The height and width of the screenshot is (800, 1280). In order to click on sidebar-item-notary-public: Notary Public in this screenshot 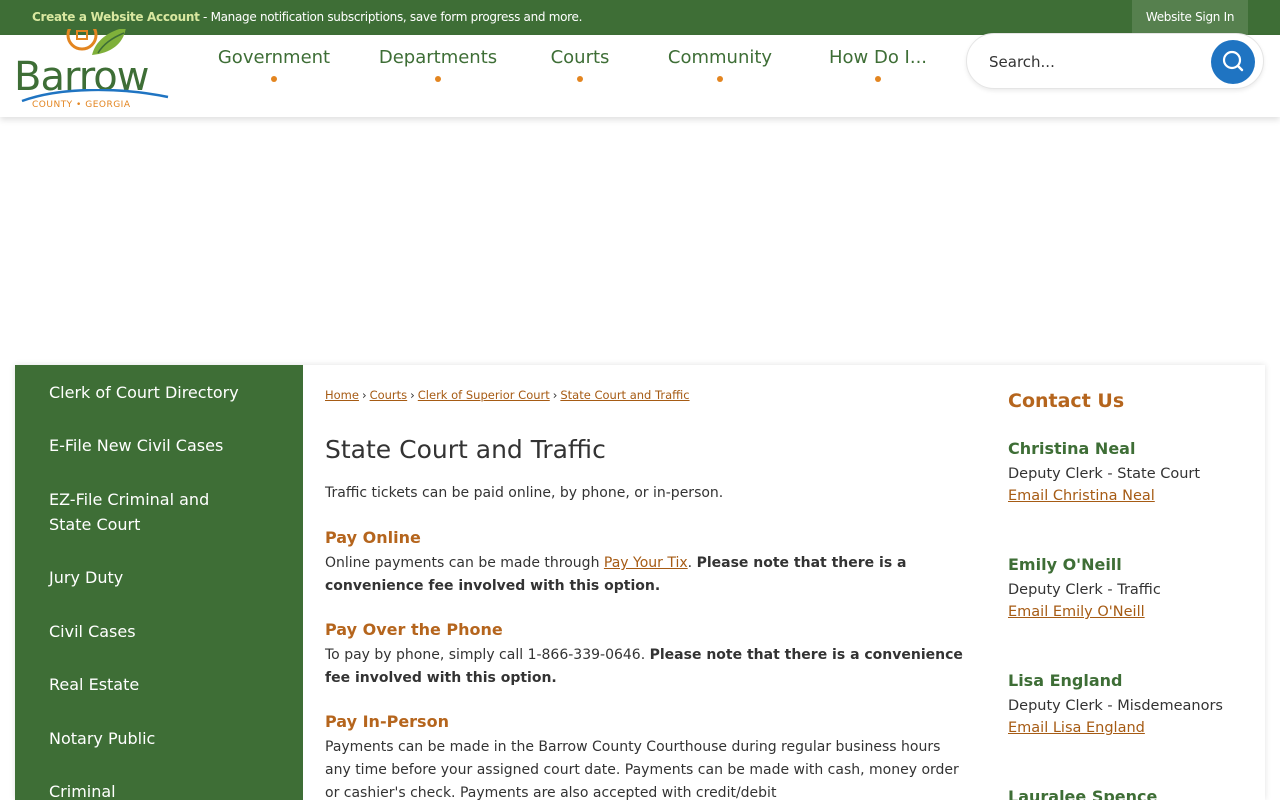, I will do `click(164, 738)`.